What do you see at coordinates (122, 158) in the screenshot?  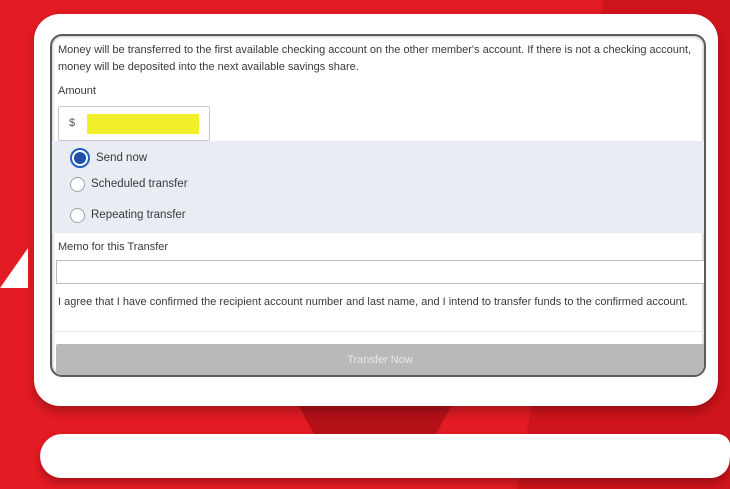 I see `radio-label-send-now: Send now` at bounding box center [122, 158].